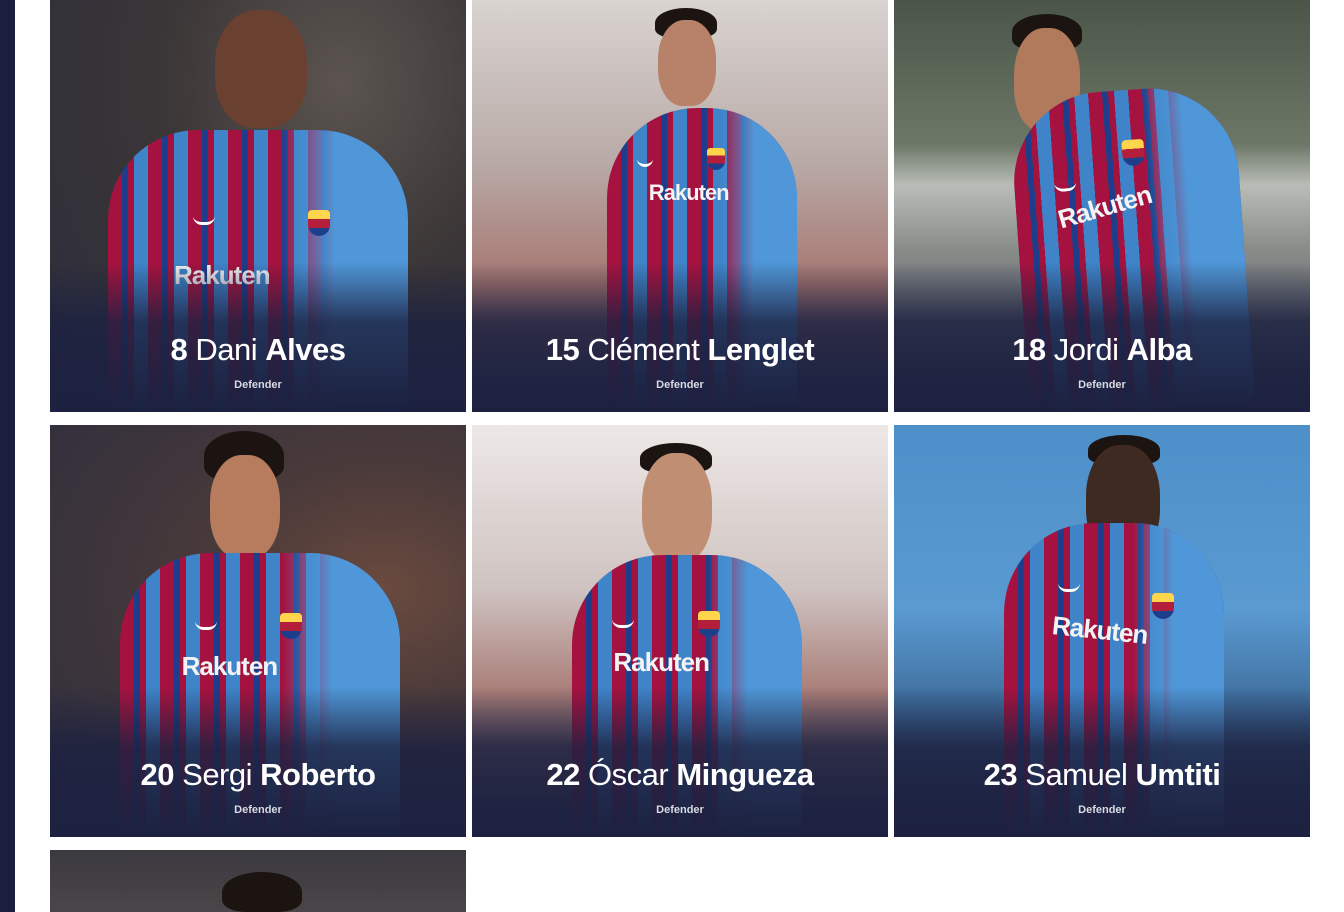 The image size is (1344, 912). What do you see at coordinates (563, 774) in the screenshot?
I see `player-number: 22` at bounding box center [563, 774].